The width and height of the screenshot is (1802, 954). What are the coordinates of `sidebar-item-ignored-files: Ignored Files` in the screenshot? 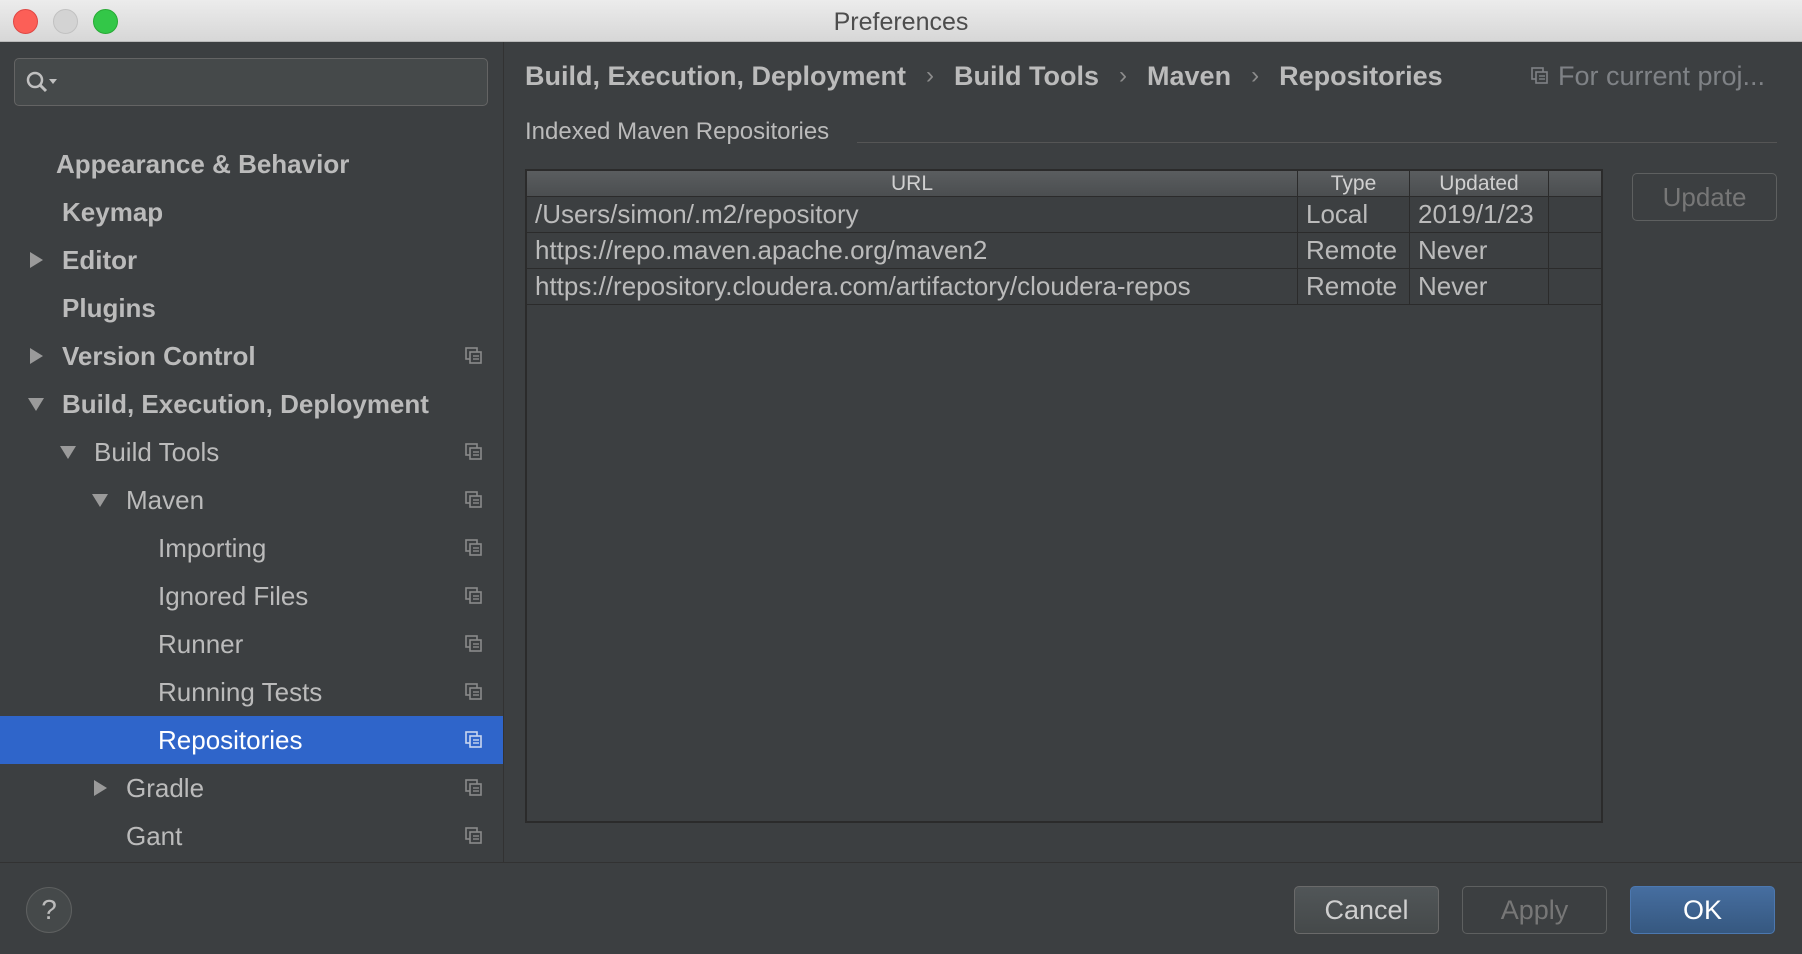 It's located at (251, 596).